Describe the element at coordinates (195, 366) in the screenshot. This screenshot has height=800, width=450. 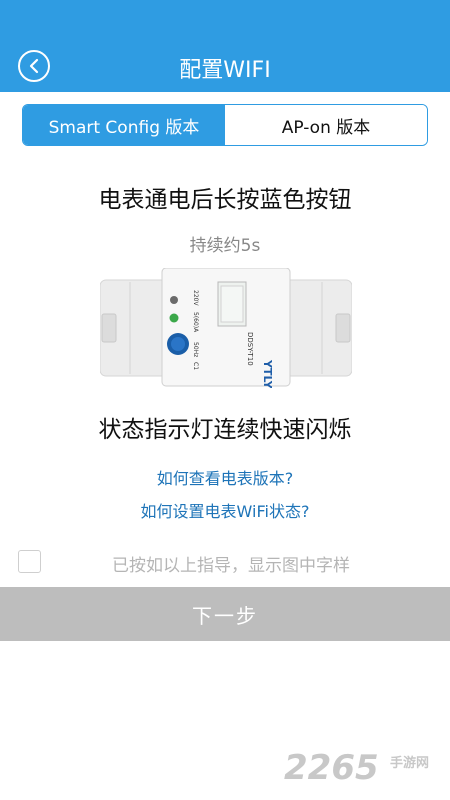
I see `meter-spec-line: C1` at that location.